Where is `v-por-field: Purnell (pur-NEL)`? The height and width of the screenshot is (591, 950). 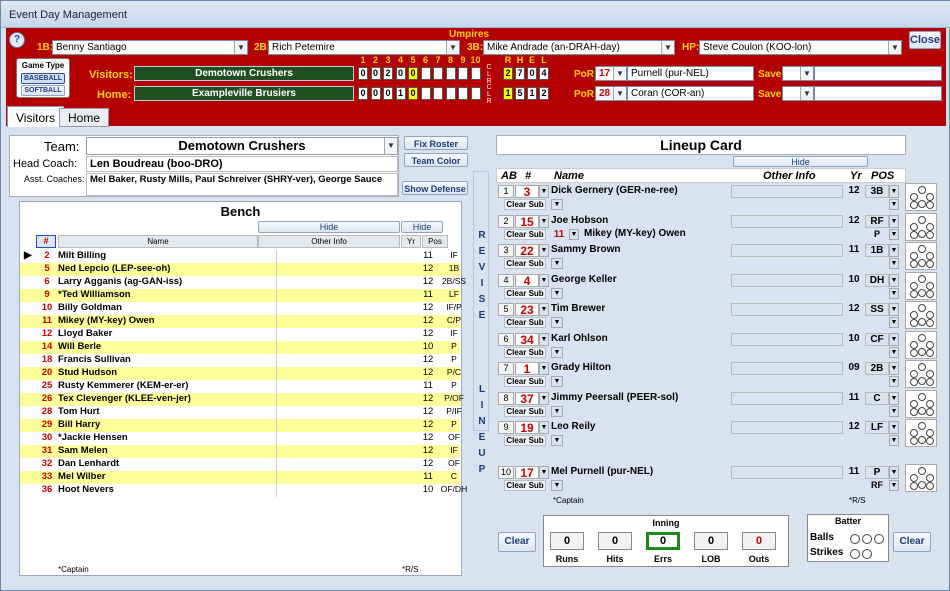
v-por-field: Purnell (pur-NEL) is located at coordinates (690, 73).